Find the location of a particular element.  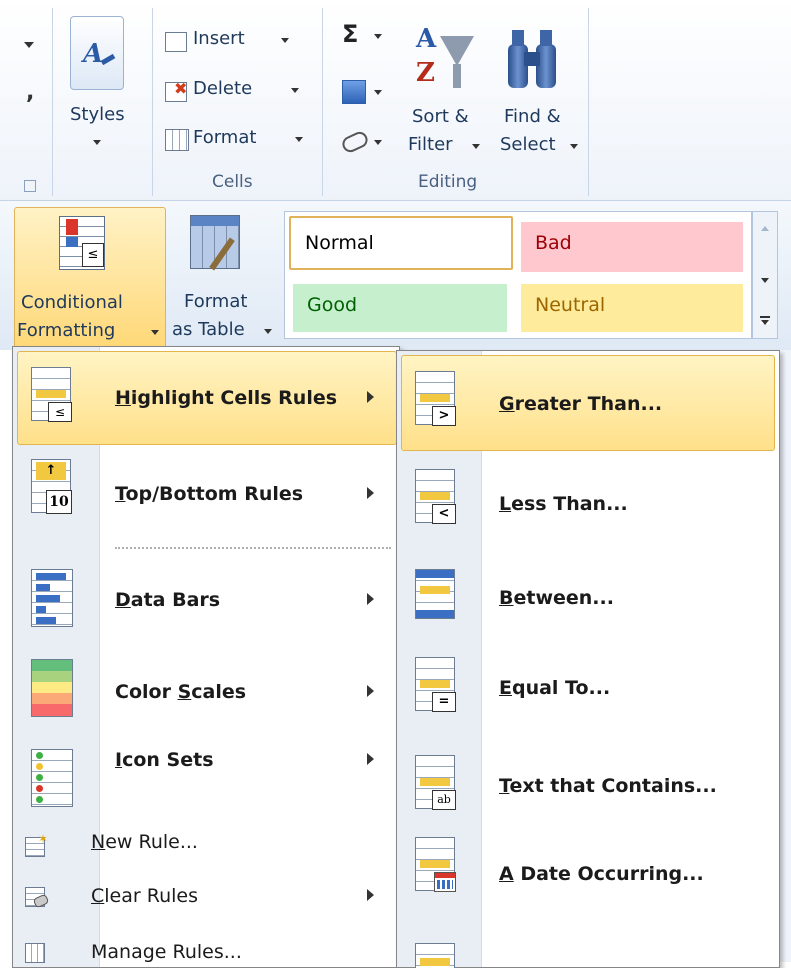

conditional-formatting-line2: Formatting is located at coordinates (66, 330).